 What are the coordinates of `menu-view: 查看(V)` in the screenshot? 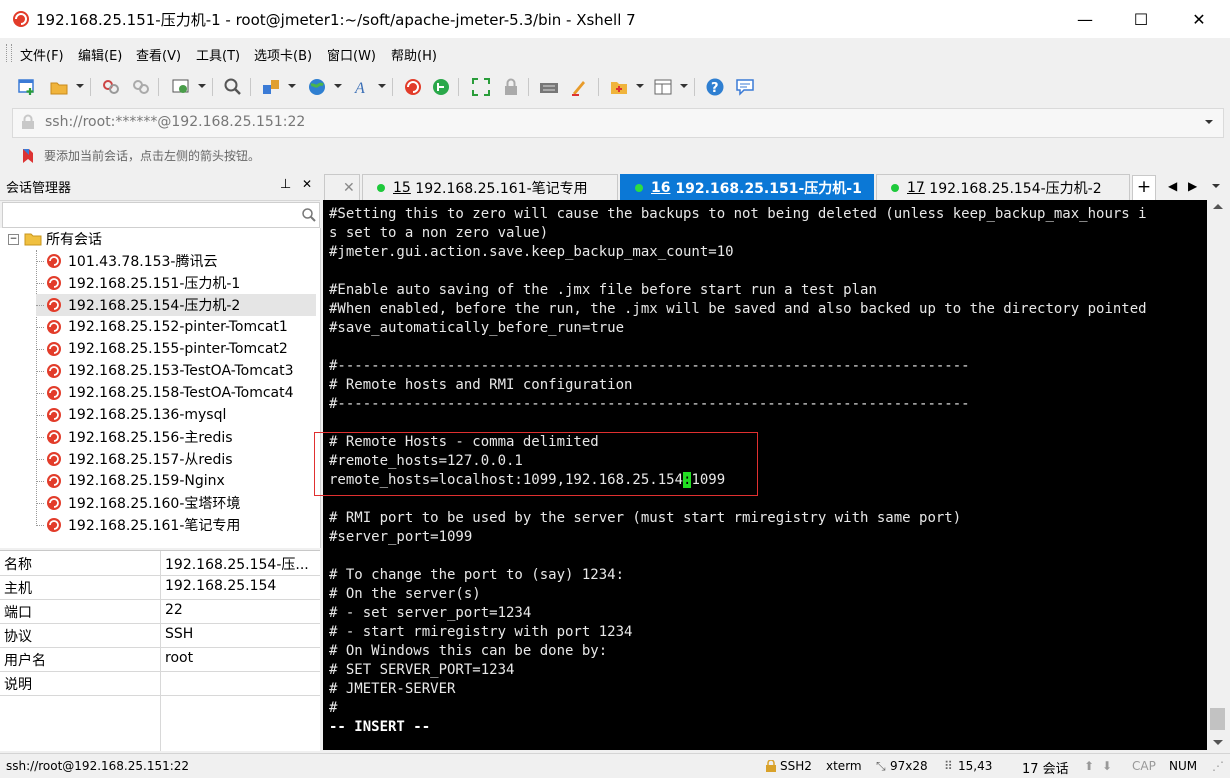 It's located at (158, 54).